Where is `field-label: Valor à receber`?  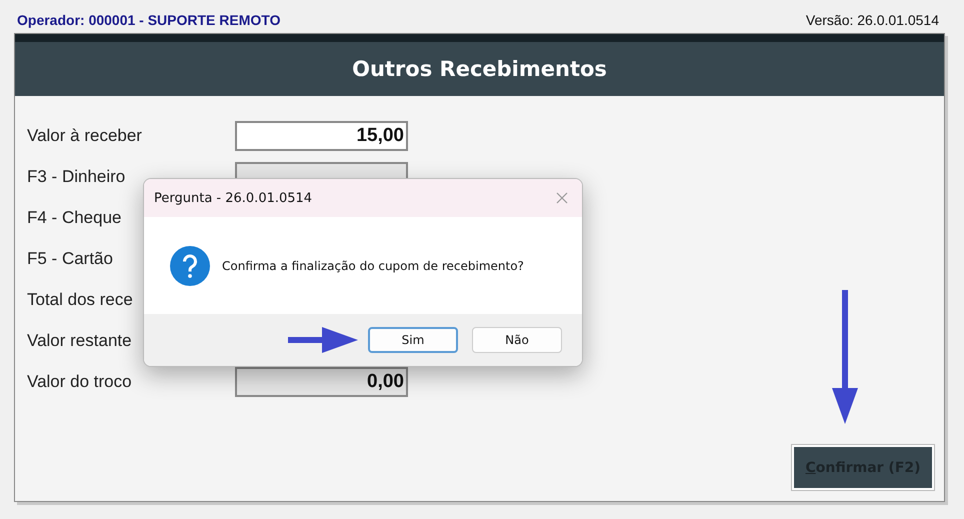
field-label: Valor à receber is located at coordinates (85, 136).